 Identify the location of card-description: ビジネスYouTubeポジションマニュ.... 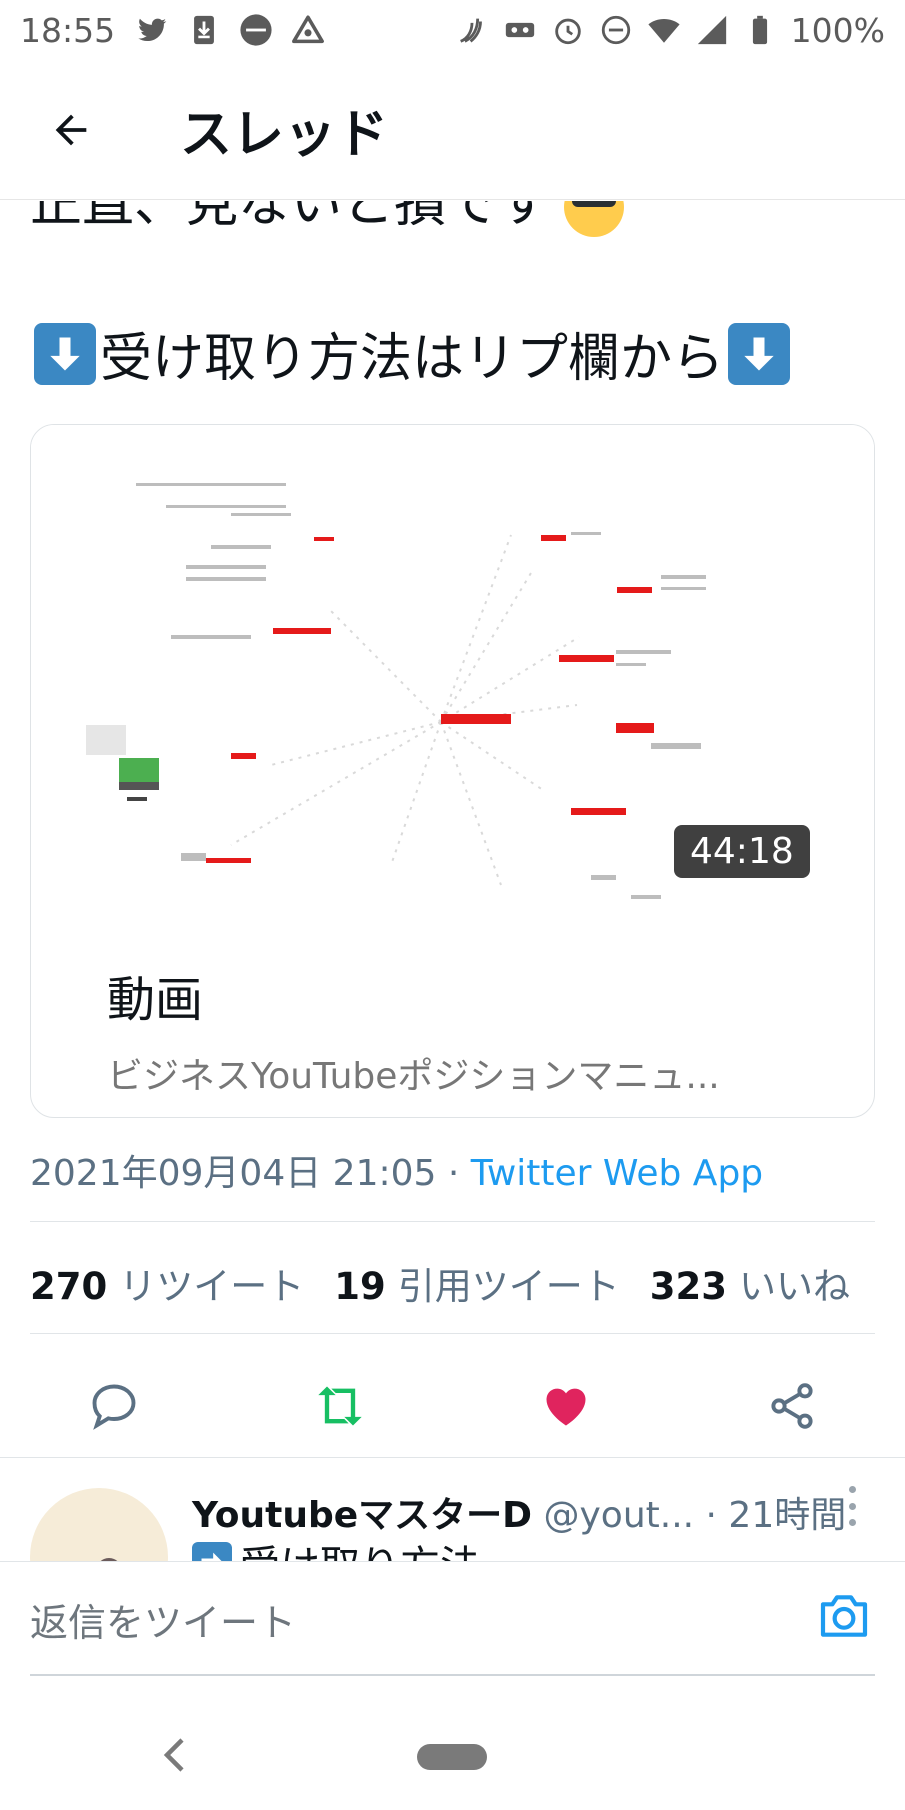
(413, 1076).